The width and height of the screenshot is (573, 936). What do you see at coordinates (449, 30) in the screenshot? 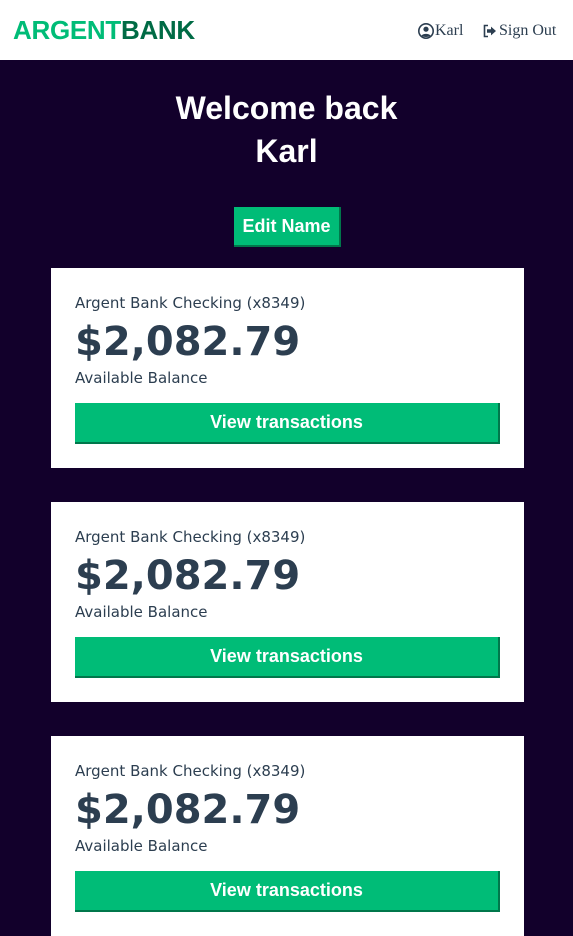
I see `user-name-label: Karl` at bounding box center [449, 30].